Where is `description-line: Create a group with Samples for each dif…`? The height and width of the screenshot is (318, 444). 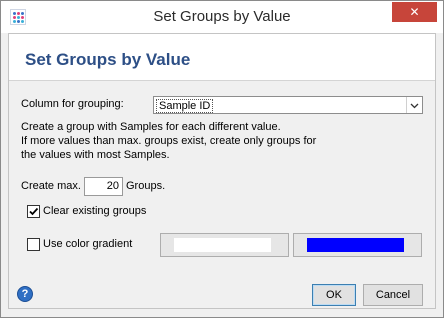
description-line: Create a group with Samples for each dif… is located at coordinates (151, 127).